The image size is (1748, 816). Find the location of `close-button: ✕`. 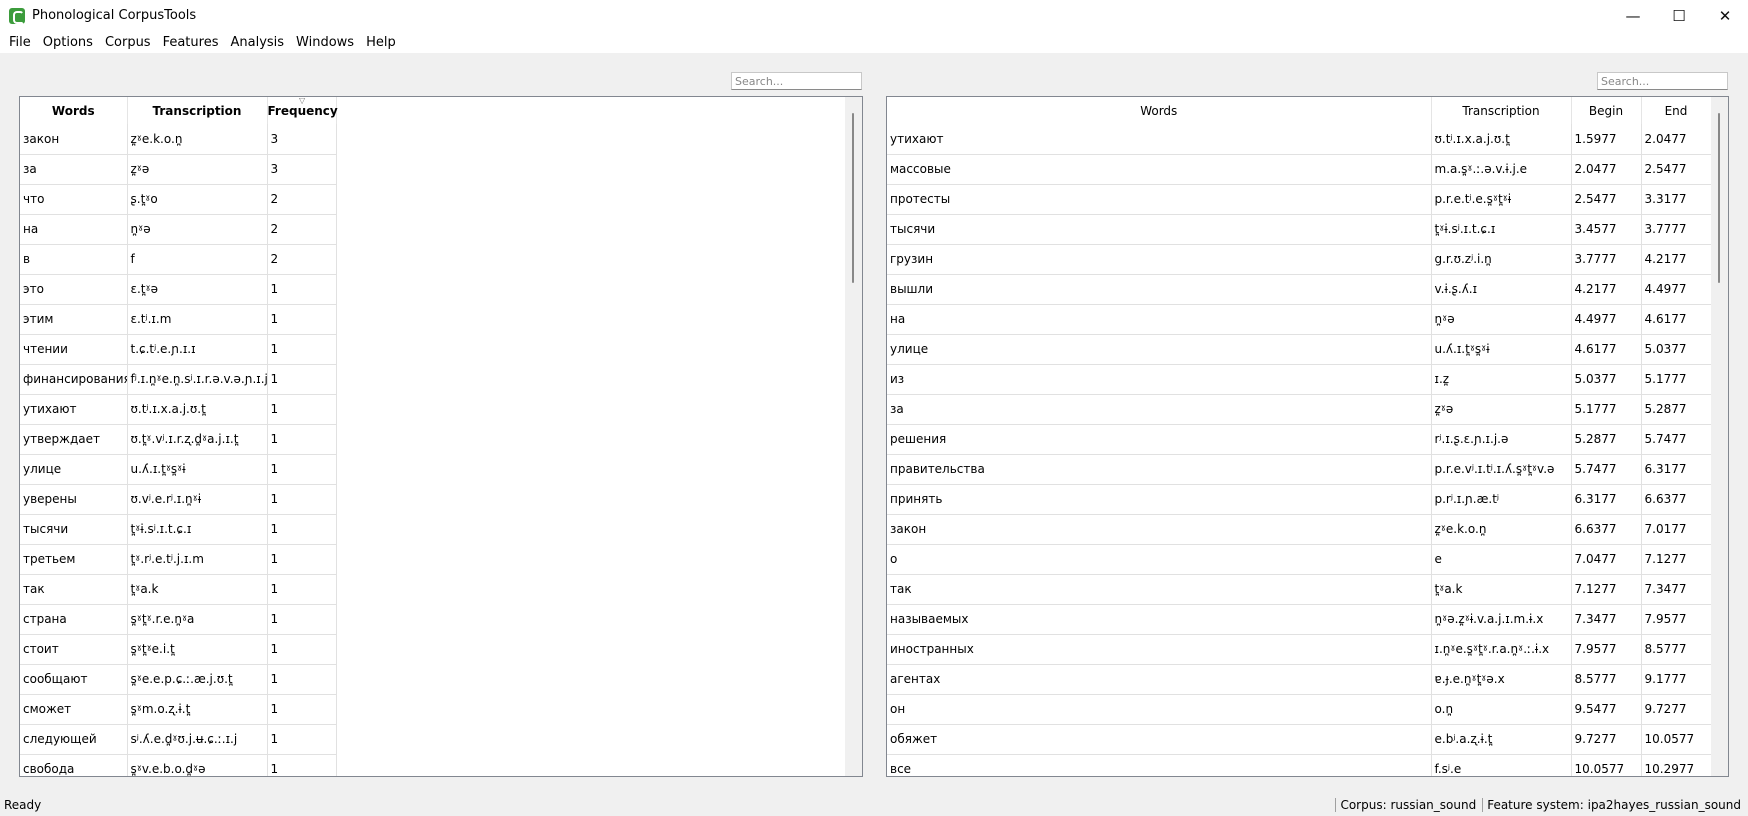

close-button: ✕ is located at coordinates (1725, 15).